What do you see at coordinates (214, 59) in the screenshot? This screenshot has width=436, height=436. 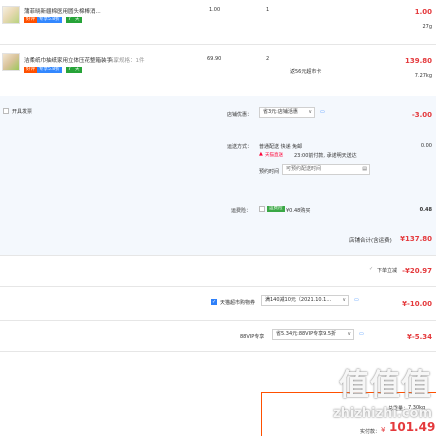 I see `unit-price: 69.90` at bounding box center [214, 59].